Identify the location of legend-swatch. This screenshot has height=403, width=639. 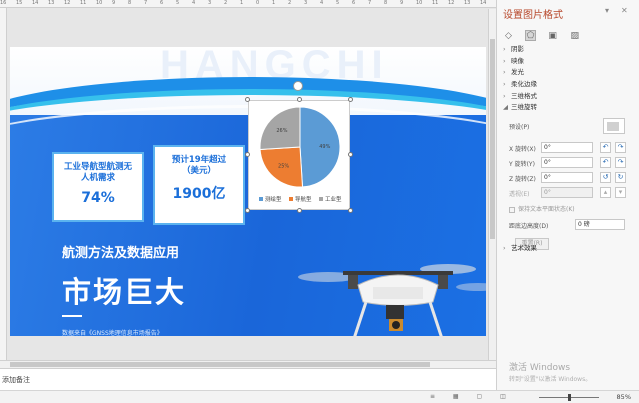
(291, 199).